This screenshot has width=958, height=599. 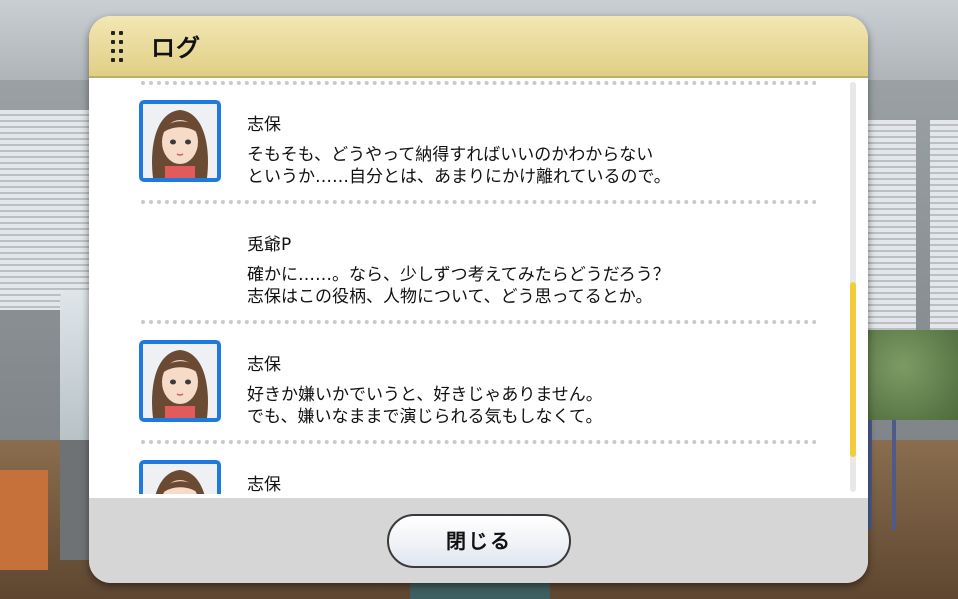 What do you see at coordinates (176, 48) in the screenshot?
I see `dialog-title: ログ` at bounding box center [176, 48].